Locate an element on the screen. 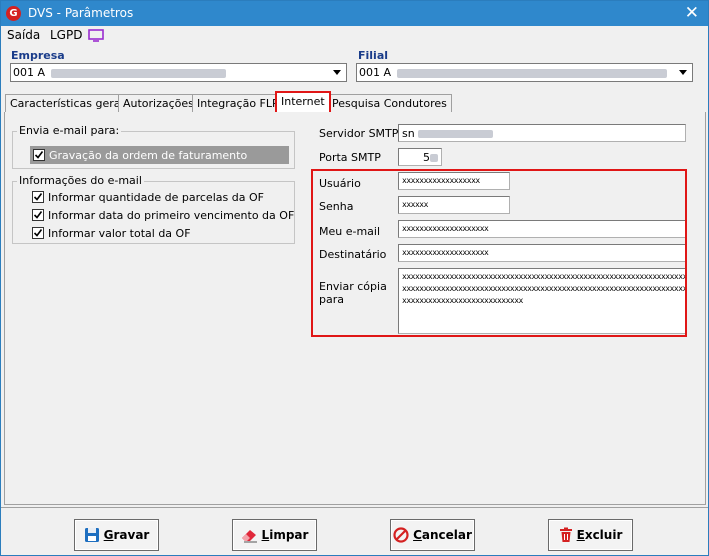 This screenshot has height=556, width=709. gravar-button: Gravar is located at coordinates (116, 535).